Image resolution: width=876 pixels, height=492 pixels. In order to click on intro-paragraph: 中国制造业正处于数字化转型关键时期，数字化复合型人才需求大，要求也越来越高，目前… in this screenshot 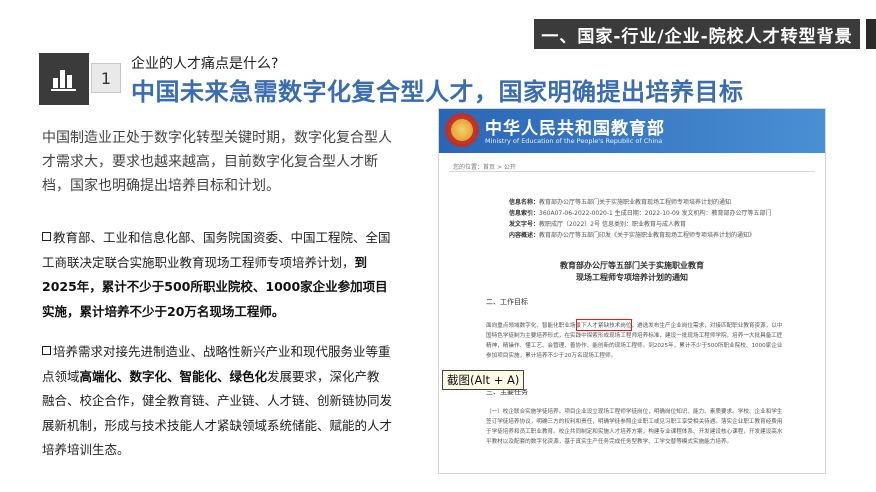, I will do `click(217, 162)`.